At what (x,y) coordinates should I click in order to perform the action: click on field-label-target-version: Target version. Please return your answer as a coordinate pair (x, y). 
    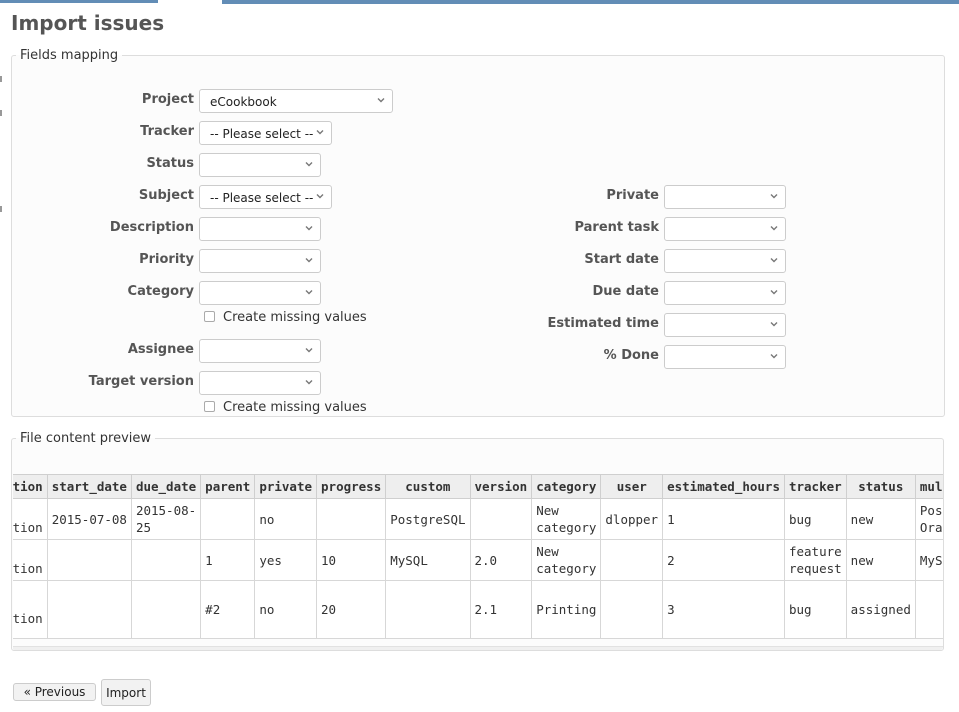
    Looking at the image, I should click on (141, 381).